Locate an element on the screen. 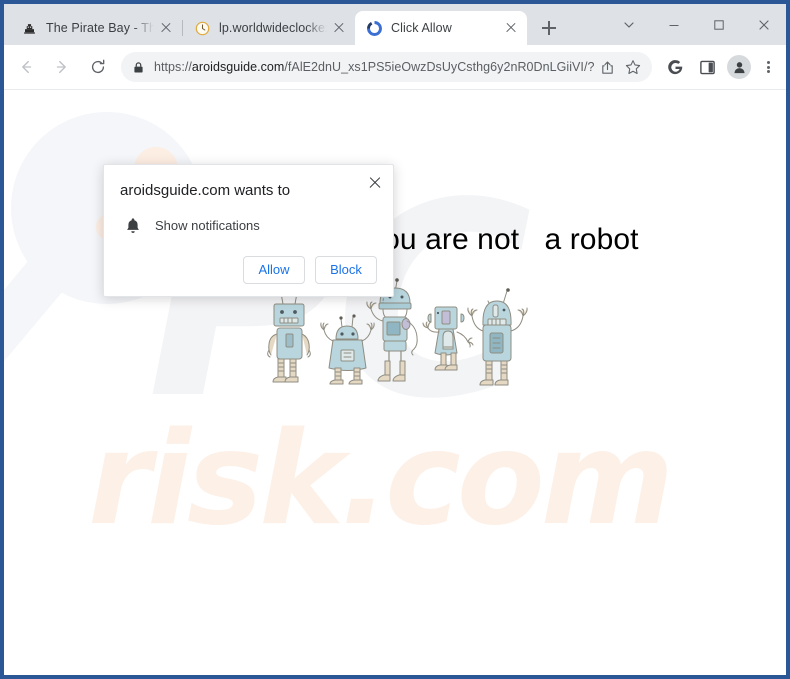 Image resolution: width=790 pixels, height=679 pixels. tab-search-button is located at coordinates (628, 24).